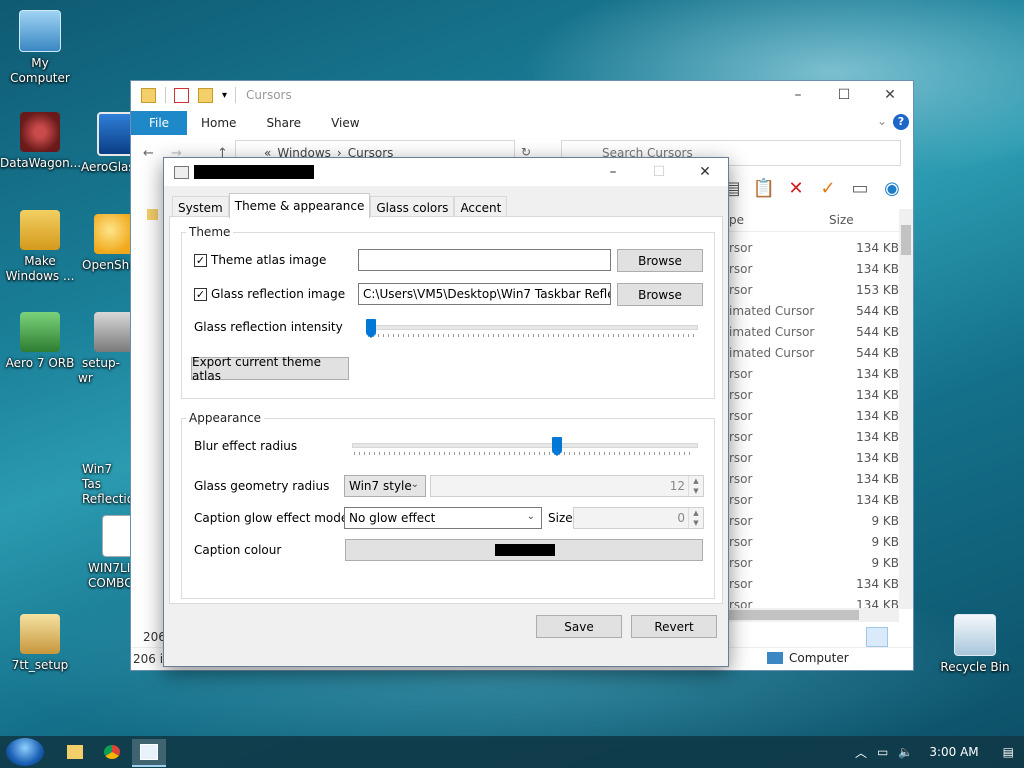 This screenshot has height=768, width=1024. Describe the element at coordinates (525, 447) in the screenshot. I see `blur-radius-slider` at that location.